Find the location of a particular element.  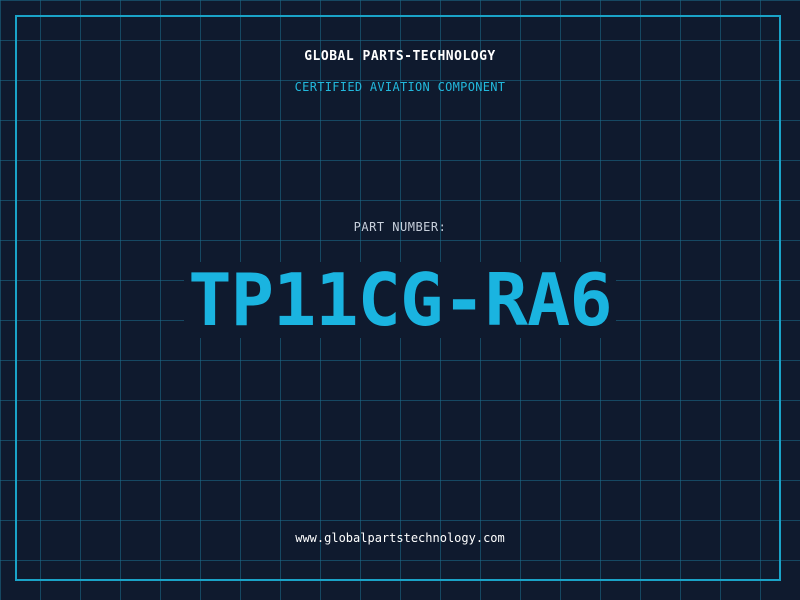

part-number-label: PART NUMBER: is located at coordinates (400, 227).